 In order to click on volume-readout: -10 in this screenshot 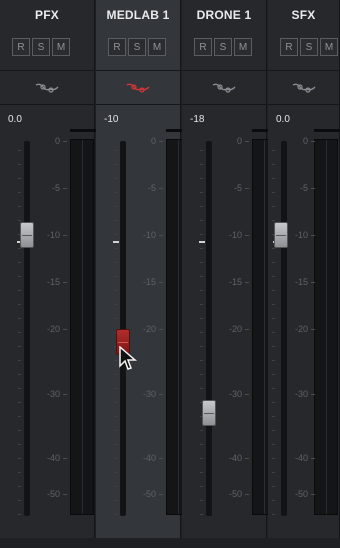, I will do `click(111, 119)`.